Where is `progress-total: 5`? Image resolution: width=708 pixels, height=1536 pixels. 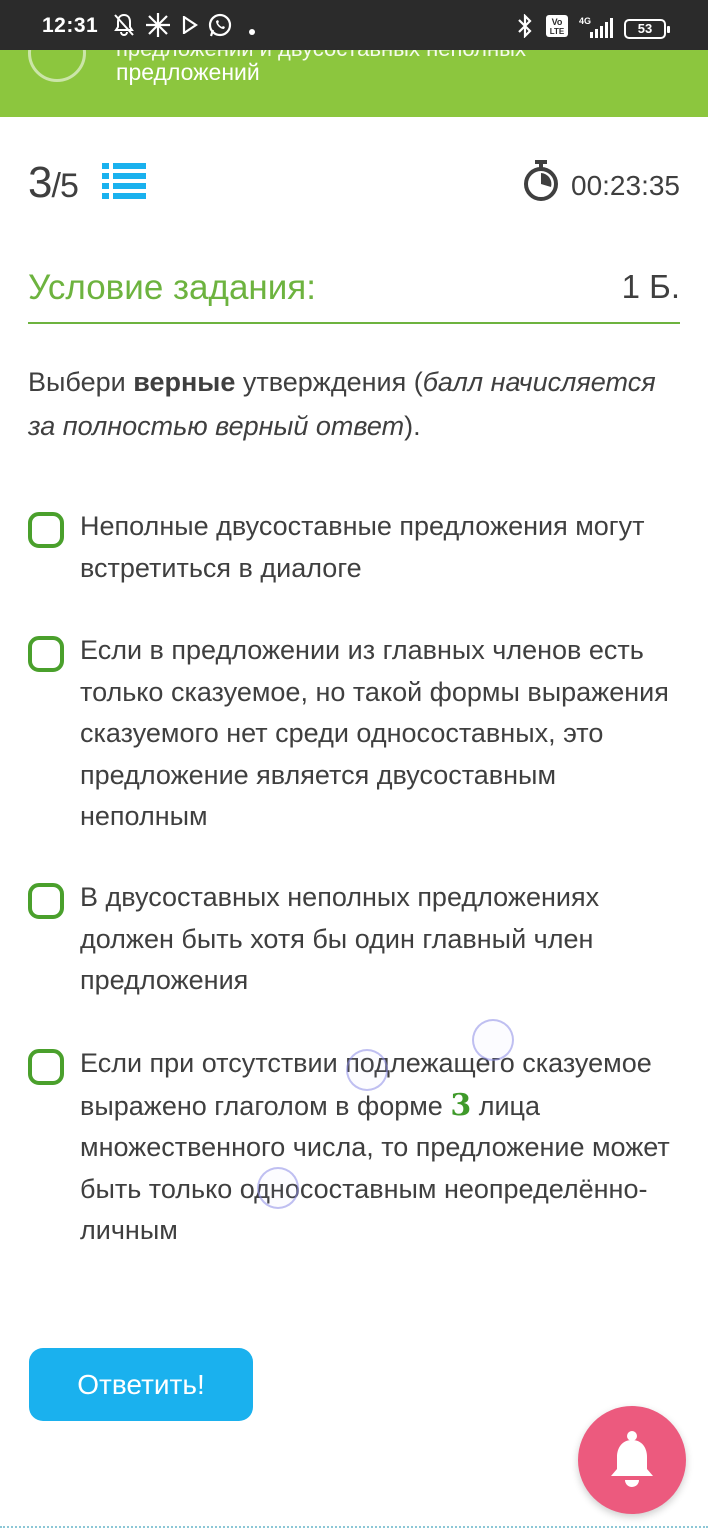
progress-total: 5 is located at coordinates (69, 186).